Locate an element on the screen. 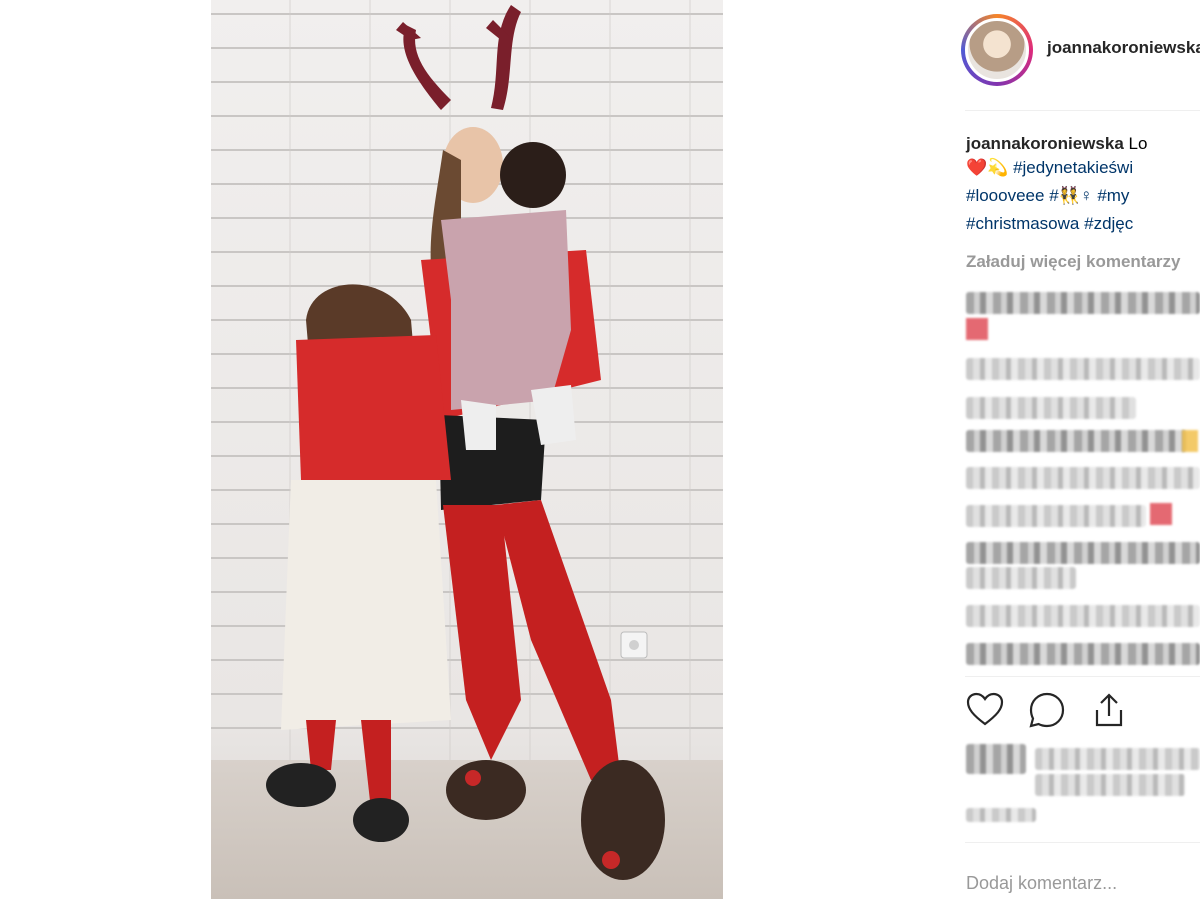 The image size is (1200, 899). header-divider is located at coordinates (1082, 110).